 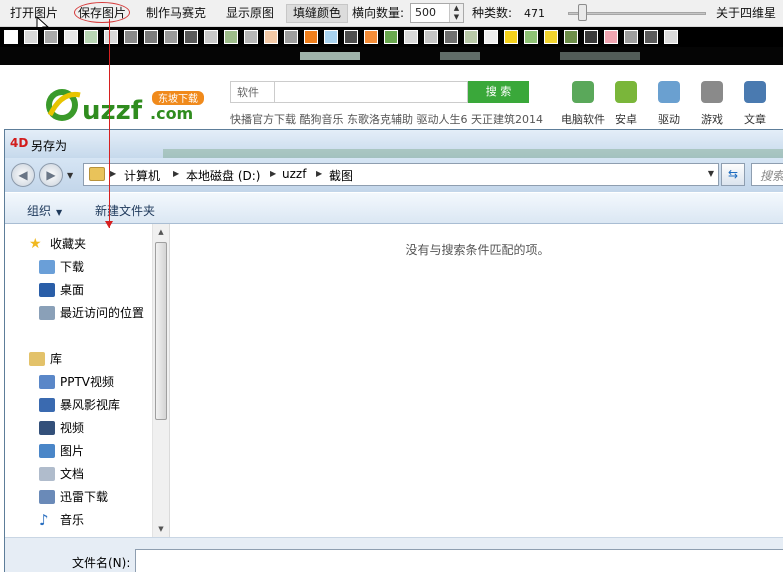 I want to click on refresh-button: ⇆, so click(x=733, y=174).